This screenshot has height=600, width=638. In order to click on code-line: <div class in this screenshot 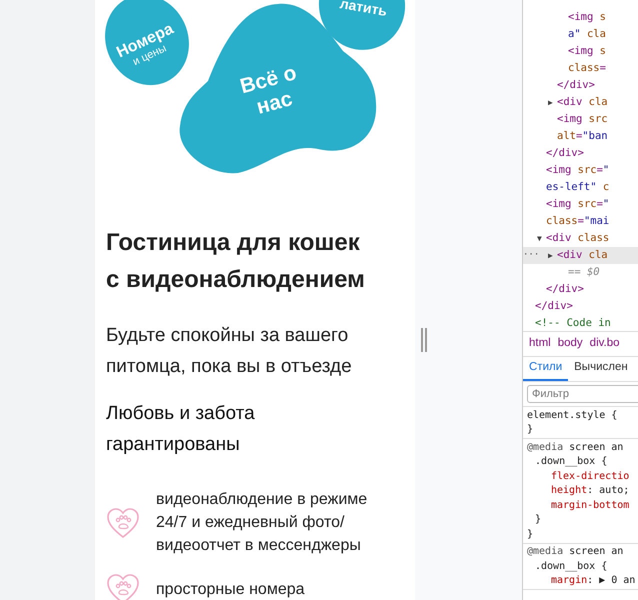, I will do `click(578, 238)`.